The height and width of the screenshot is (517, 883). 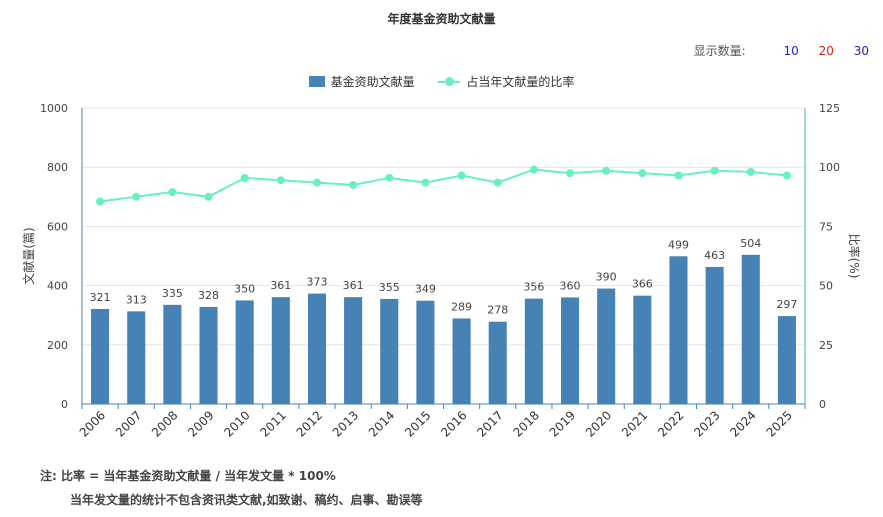 What do you see at coordinates (57, 286) in the screenshot?
I see `y-tick-label: 400` at bounding box center [57, 286].